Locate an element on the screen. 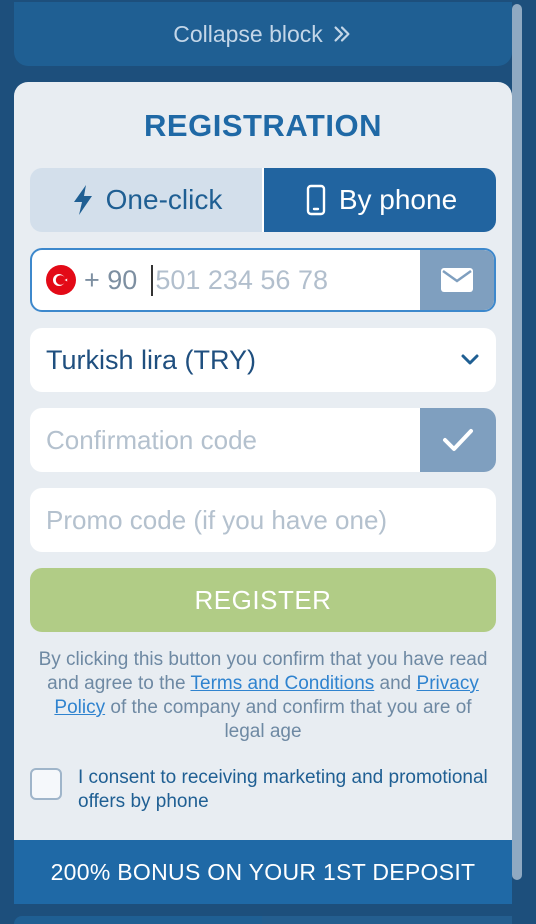  phone-input is located at coordinates (276, 280).